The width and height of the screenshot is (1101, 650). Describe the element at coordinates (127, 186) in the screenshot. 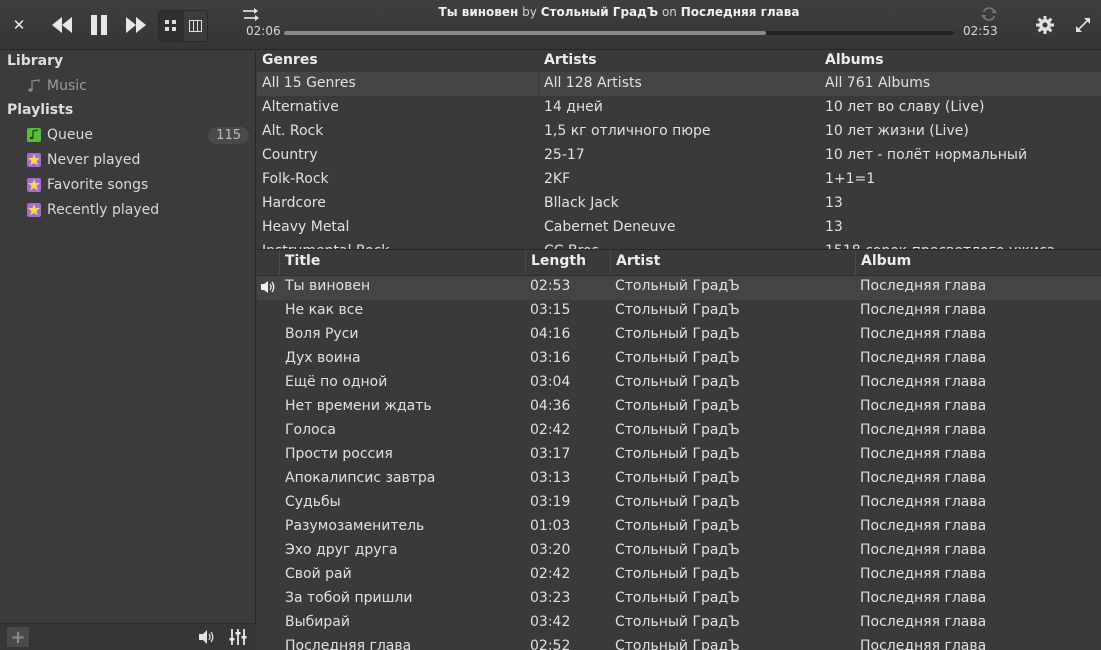

I see `sidebar-item-favorite-songs: Favorite songs` at that location.